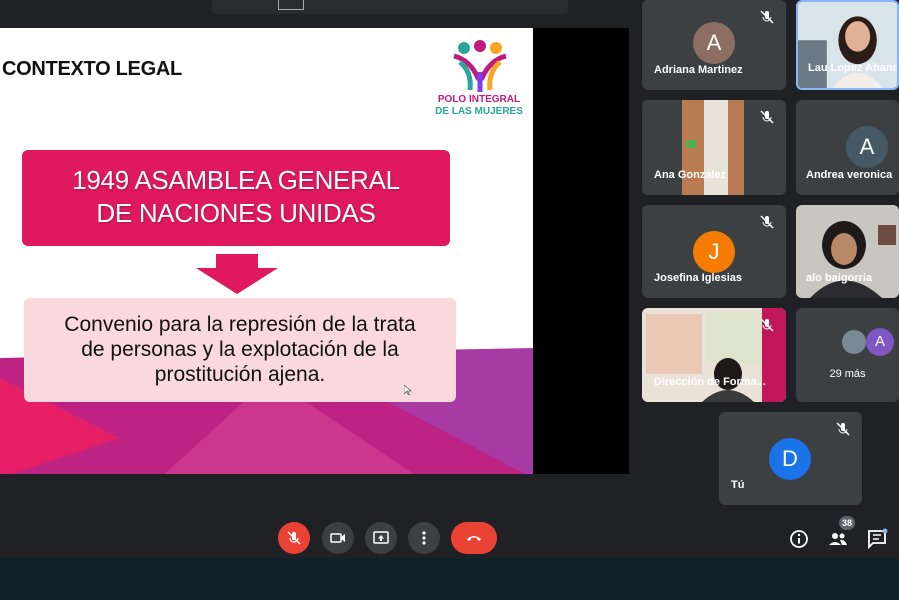 The width and height of the screenshot is (899, 600). Describe the element at coordinates (479, 99) in the screenshot. I see `logo-line-1: POLO INTEGRAL` at that location.